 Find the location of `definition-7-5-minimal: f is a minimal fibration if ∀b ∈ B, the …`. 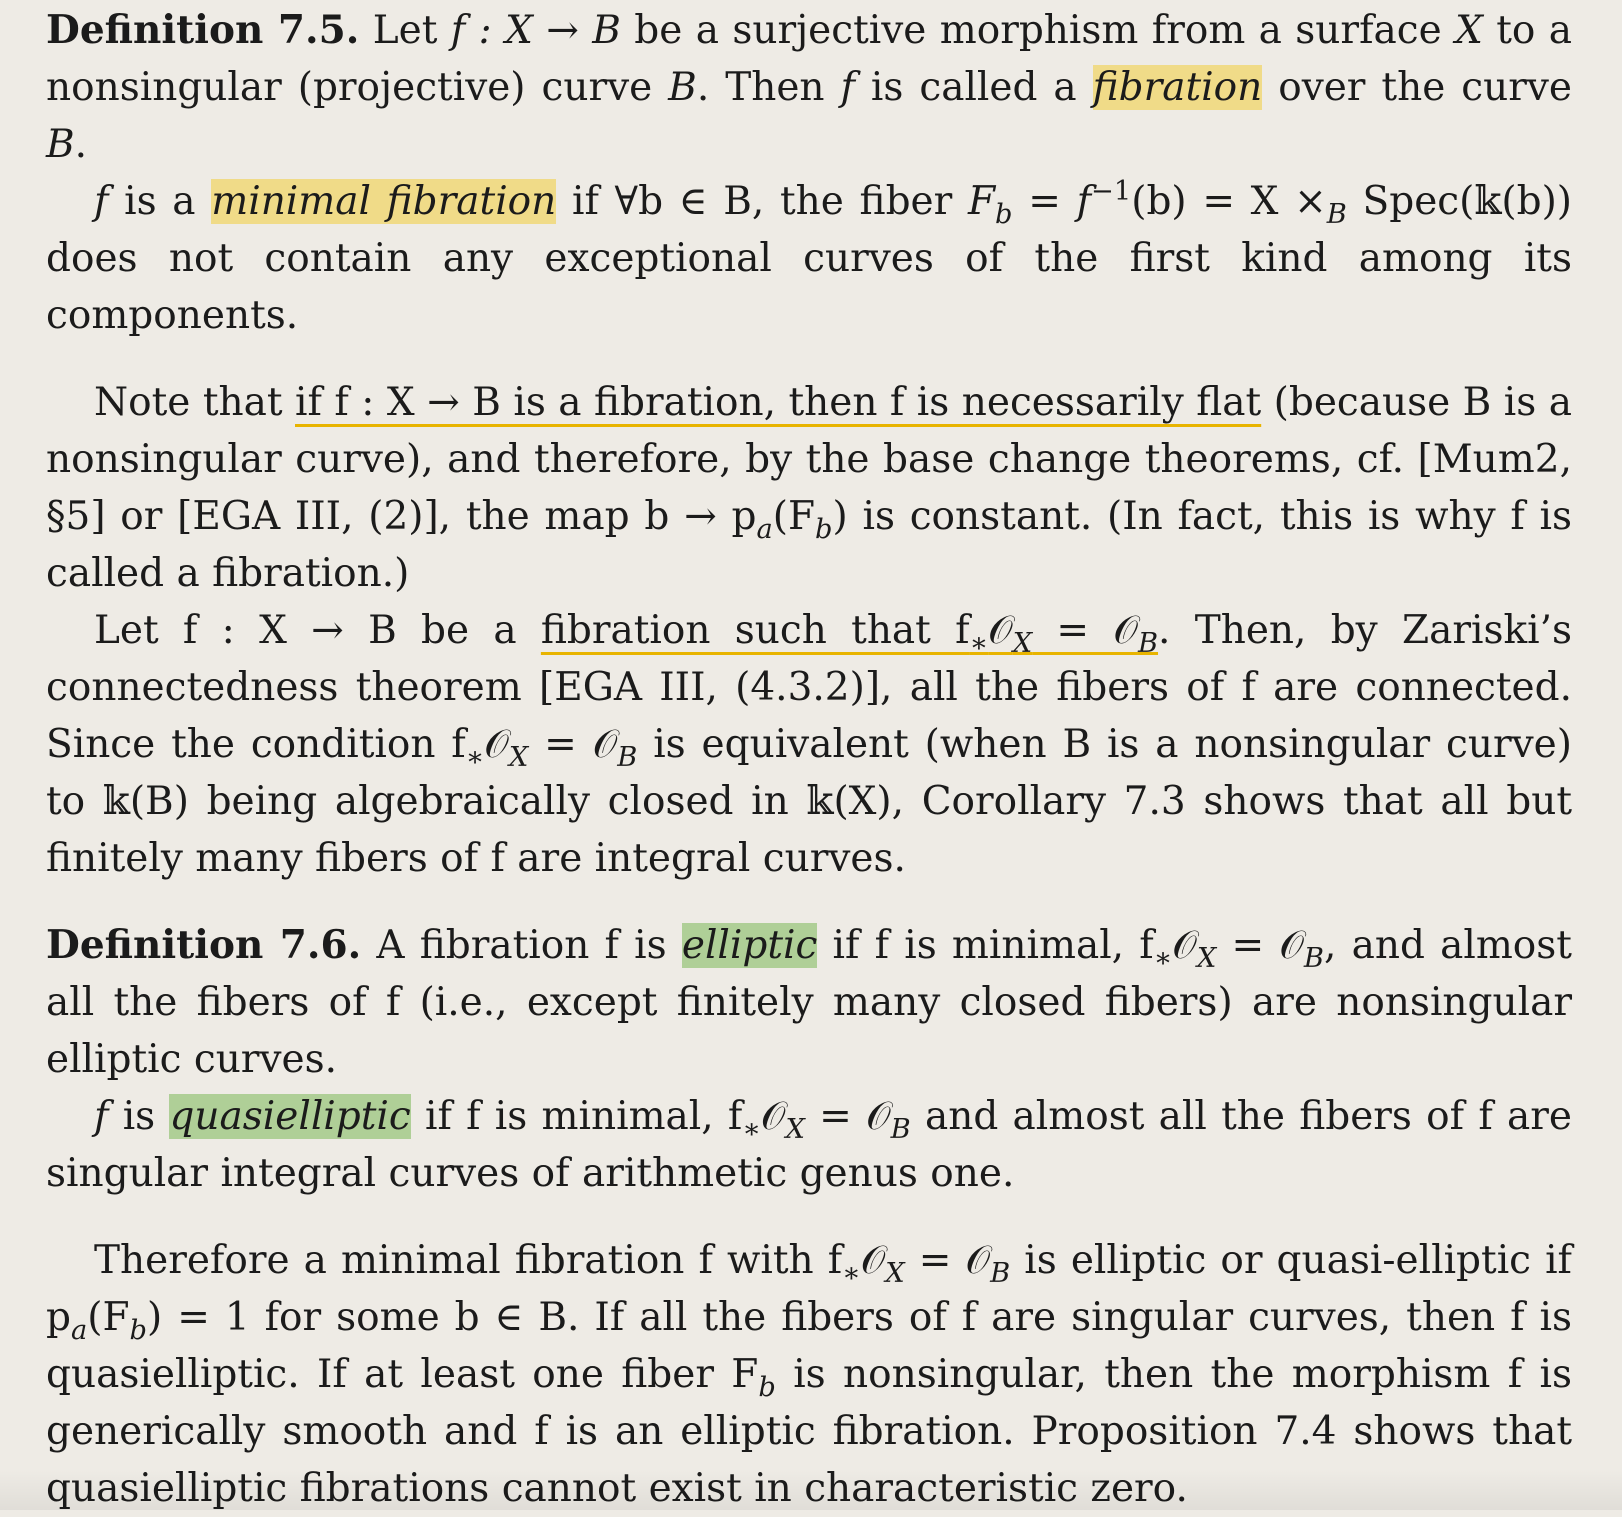

definition-7-5-minimal: f is a minimal fibration if ∀b ∈ B, the … is located at coordinates (809, 257).